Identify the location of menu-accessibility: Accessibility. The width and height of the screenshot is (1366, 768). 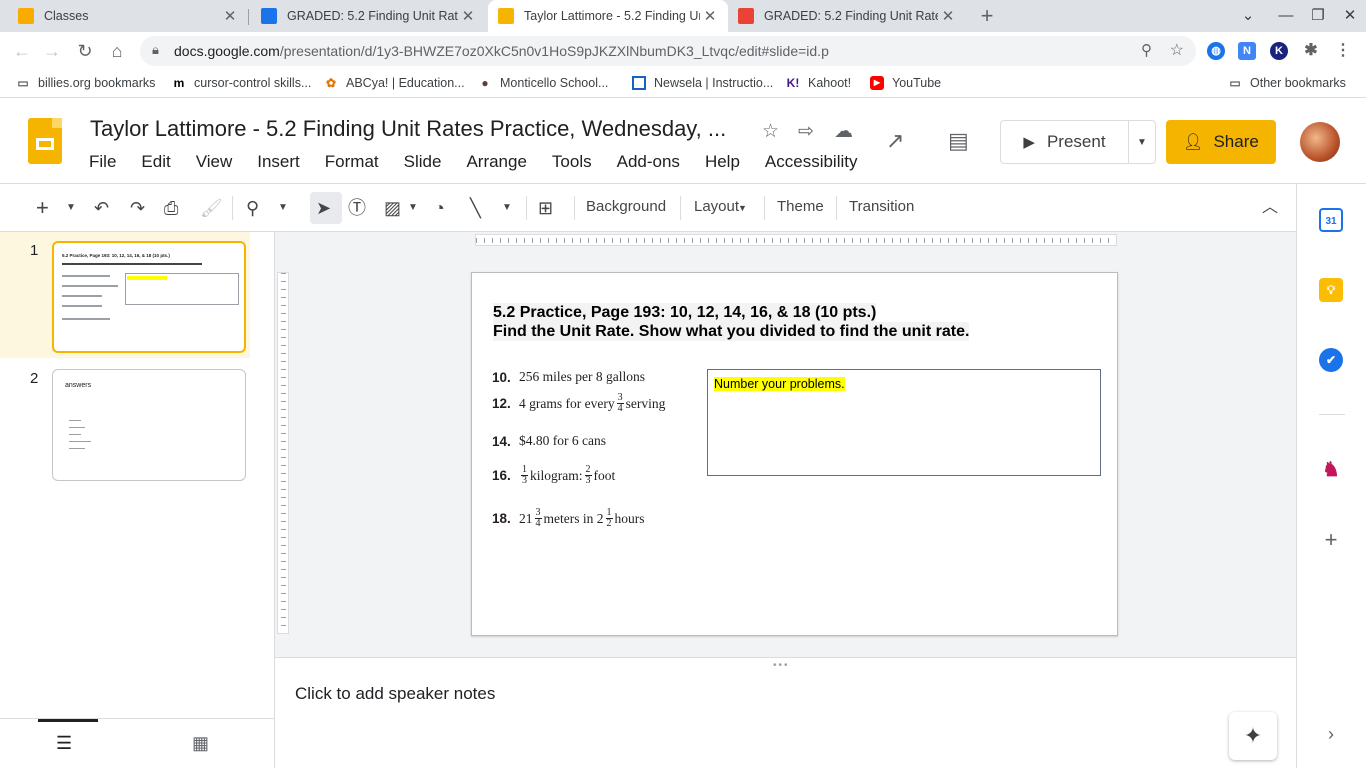
(811, 162).